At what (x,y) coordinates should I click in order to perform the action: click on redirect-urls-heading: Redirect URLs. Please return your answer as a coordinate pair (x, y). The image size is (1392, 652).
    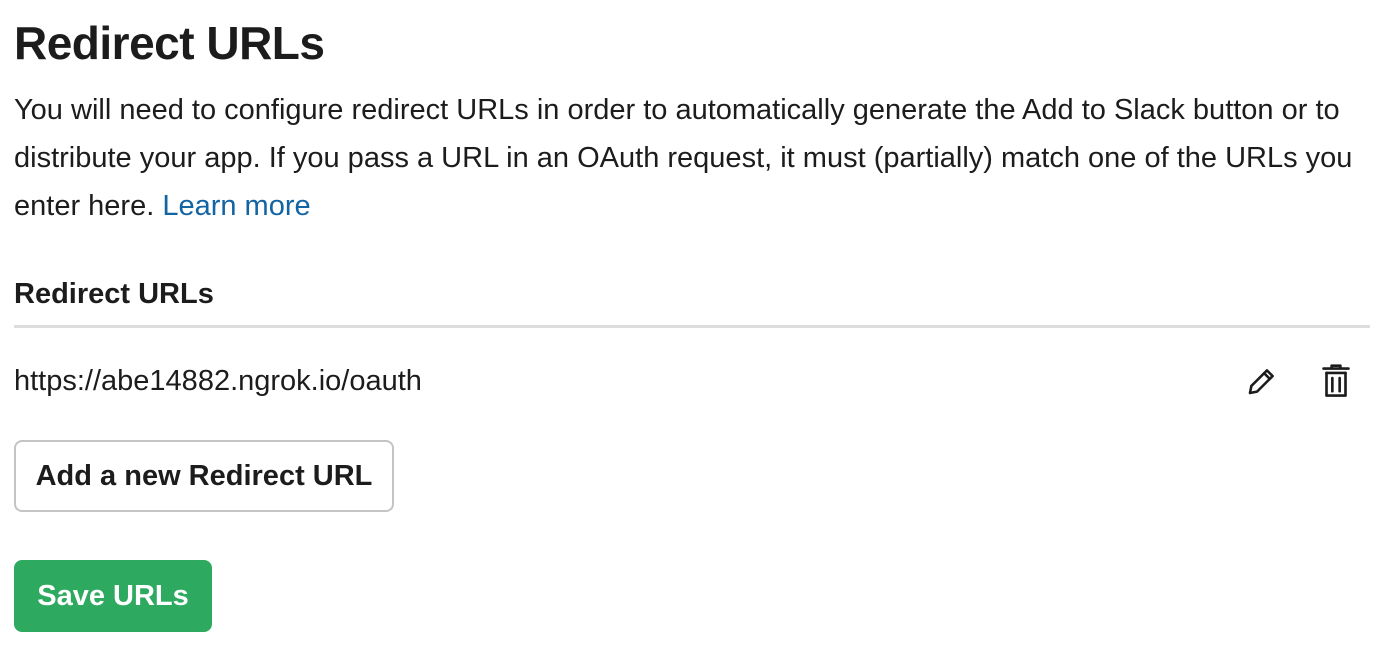
    Looking at the image, I should click on (114, 294).